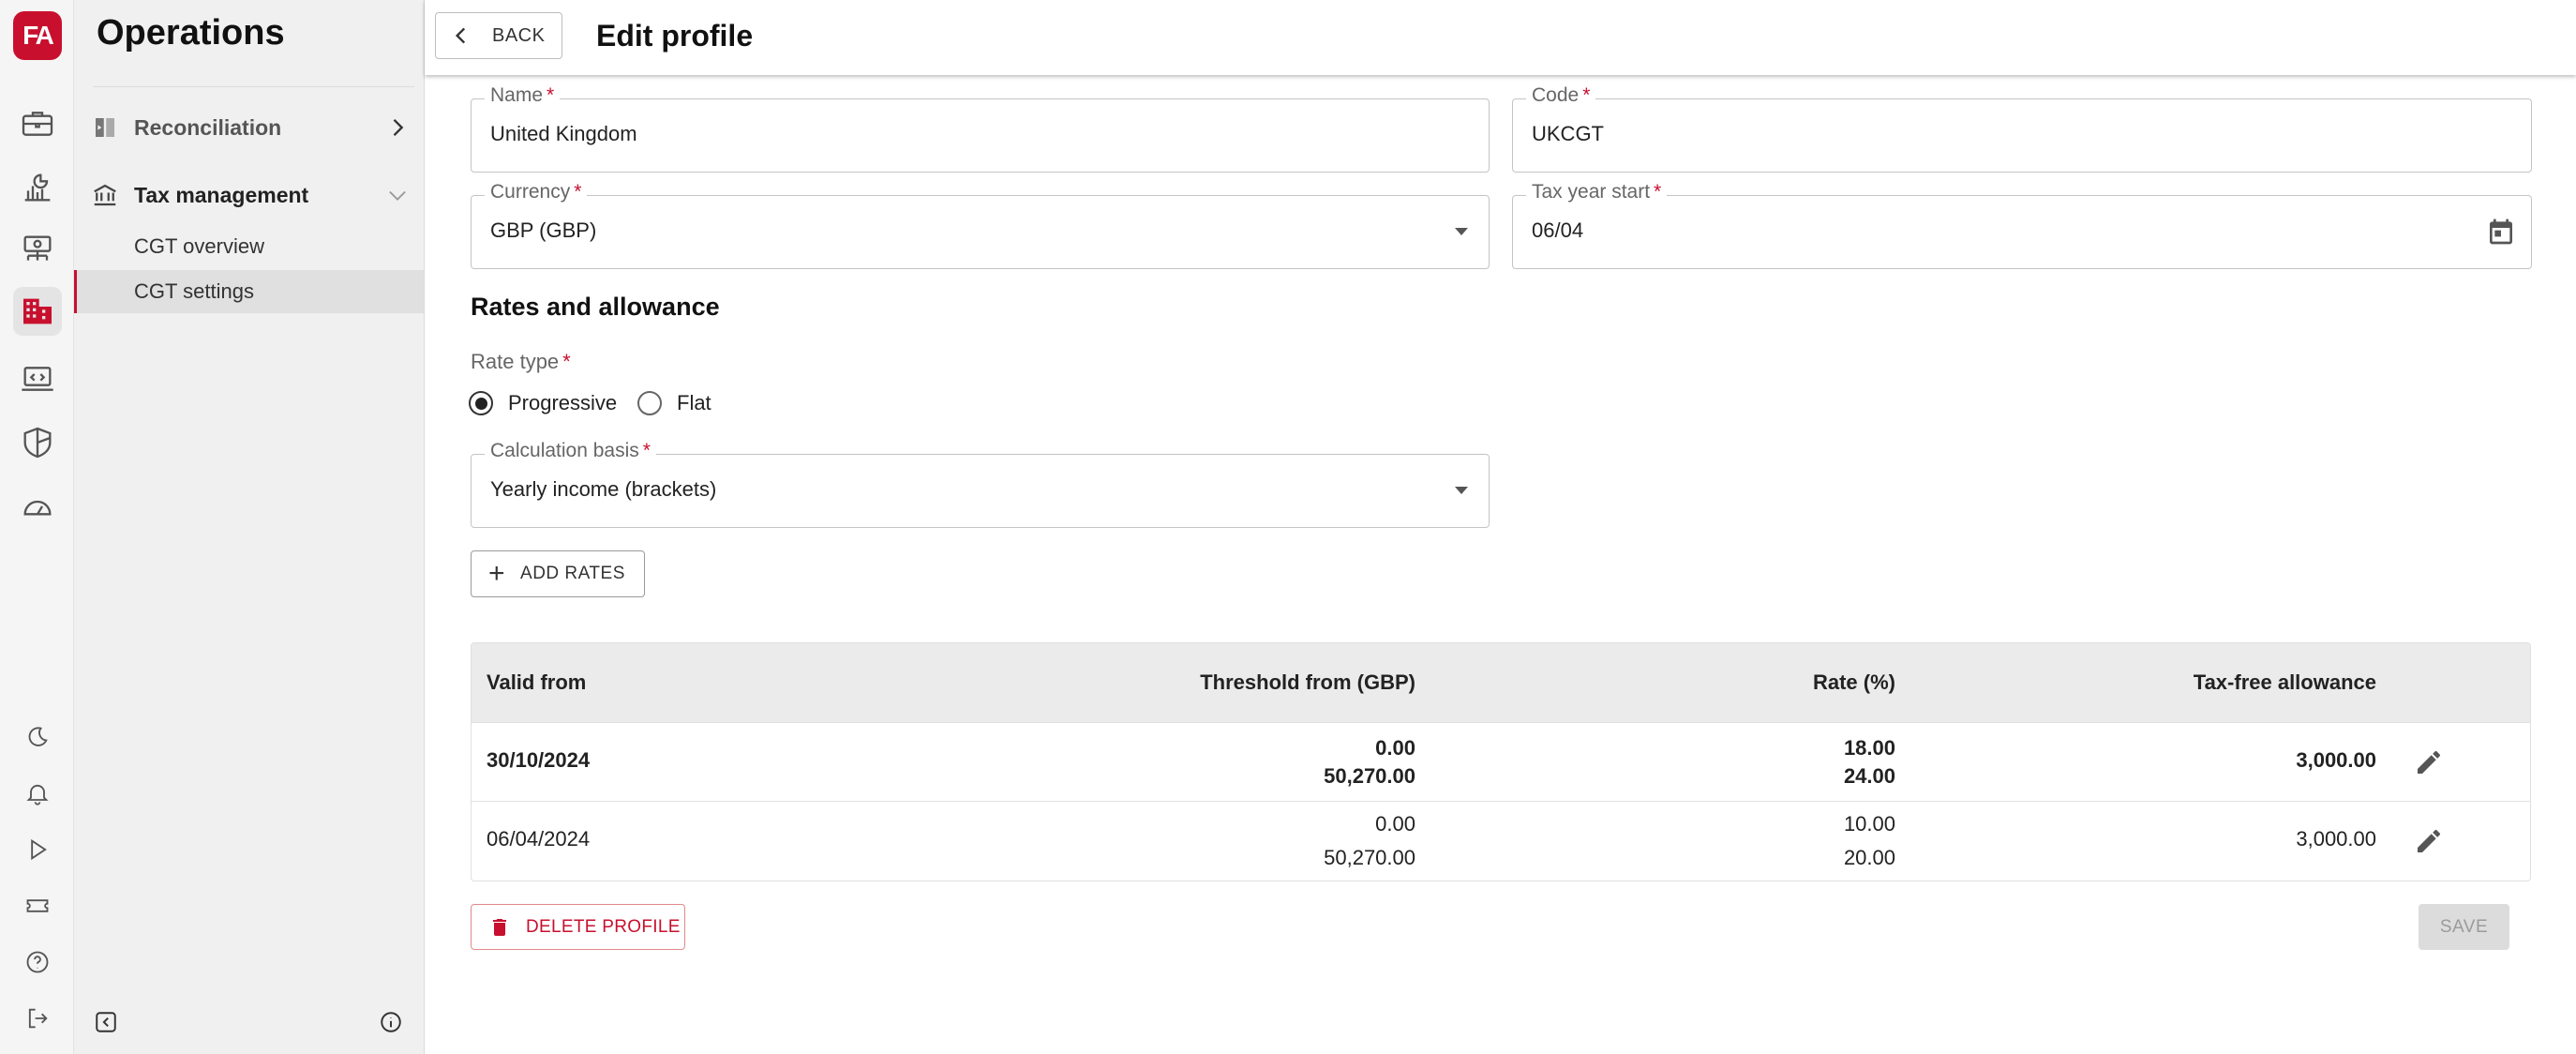  I want to click on info-icon, so click(391, 1022).